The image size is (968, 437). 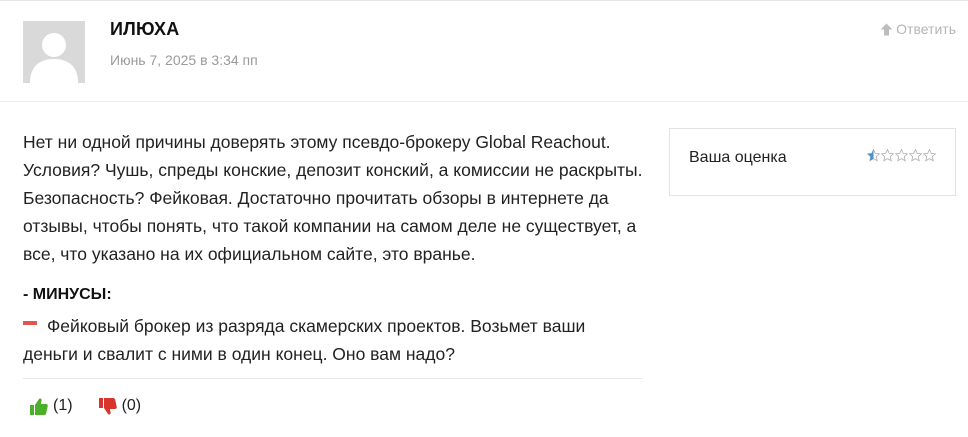 What do you see at coordinates (812, 162) in the screenshot?
I see `rating-box: Ваша оценка` at bounding box center [812, 162].